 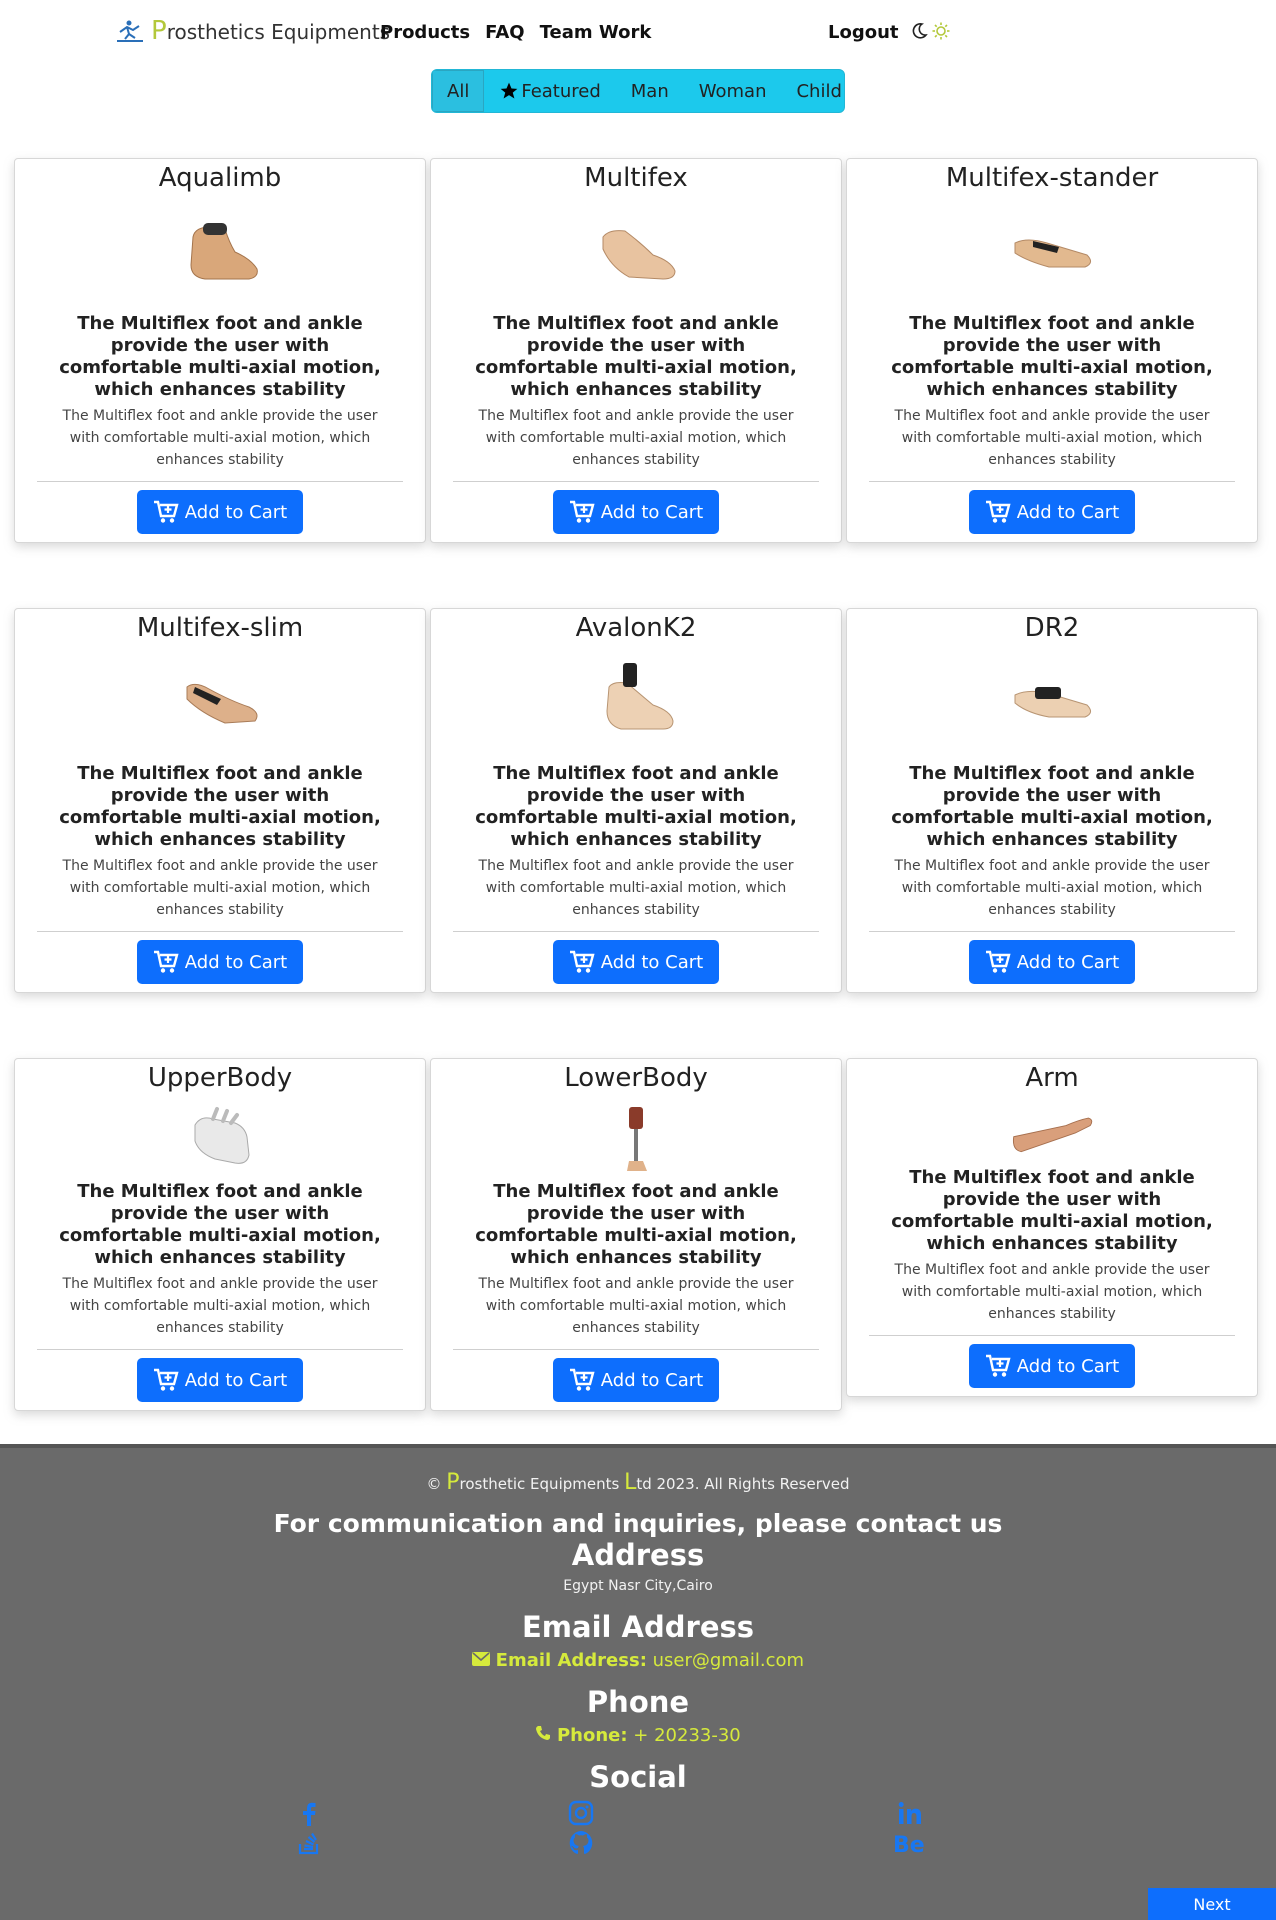 I want to click on nav-products: Products, so click(x=425, y=32).